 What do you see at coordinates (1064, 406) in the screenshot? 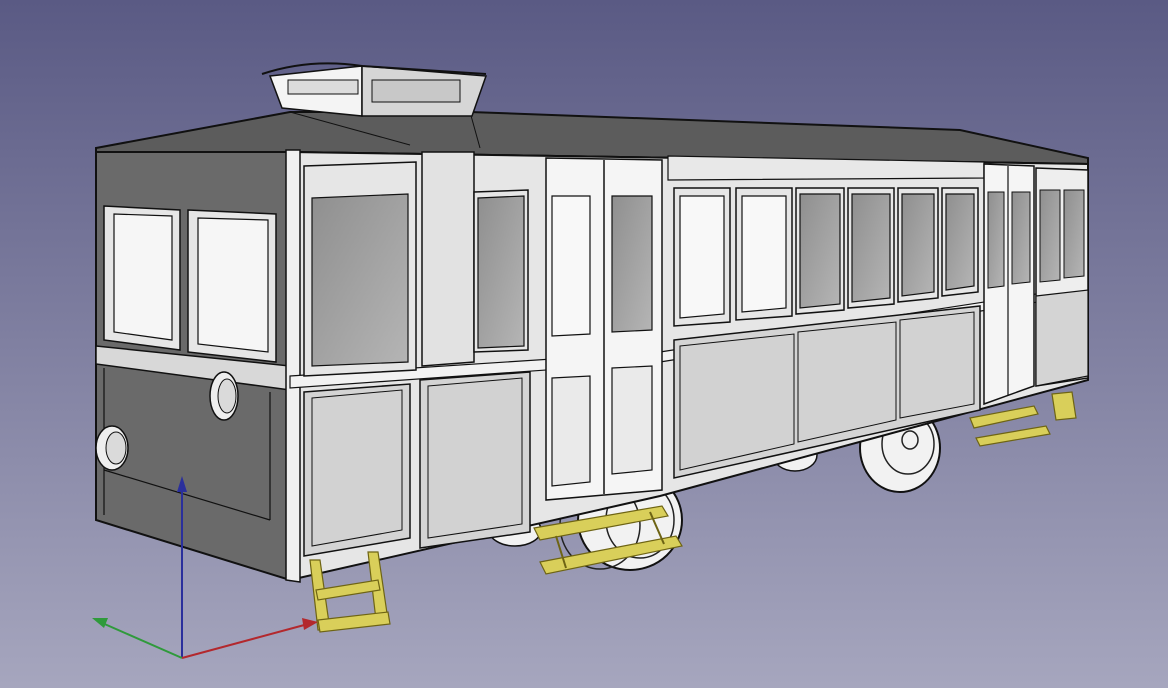
I see `rear-end-step` at bounding box center [1064, 406].